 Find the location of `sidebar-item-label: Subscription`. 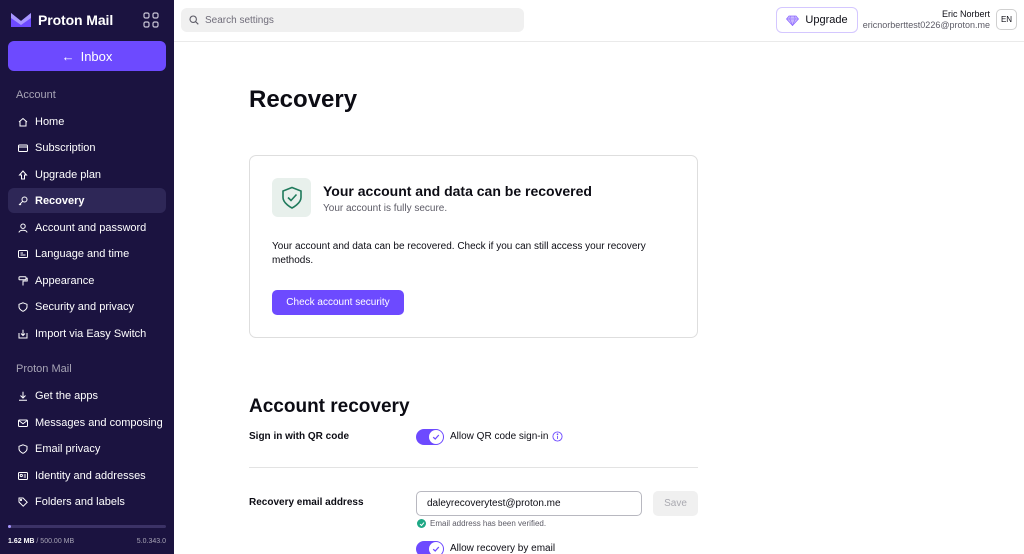

sidebar-item-label: Subscription is located at coordinates (65, 147).